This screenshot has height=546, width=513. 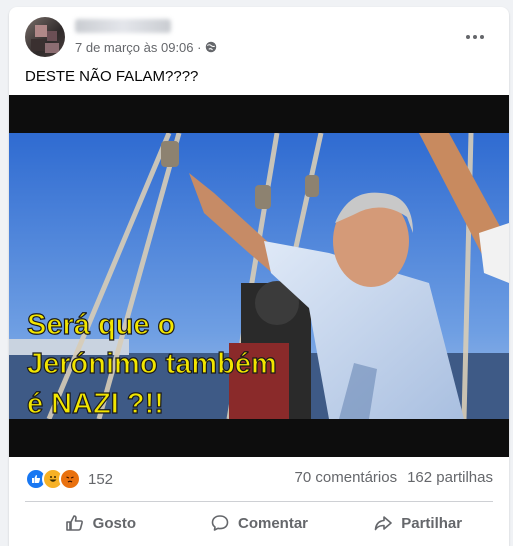 What do you see at coordinates (450, 477) in the screenshot?
I see `shares-count-link: 162 partilhas` at bounding box center [450, 477].